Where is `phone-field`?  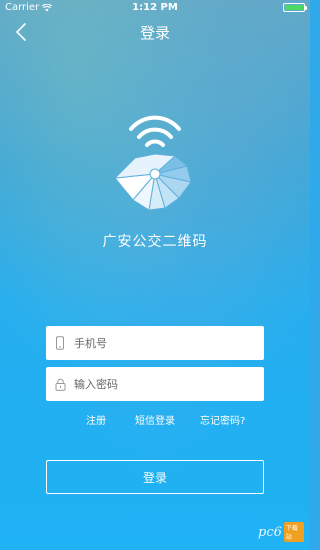
phone-field is located at coordinates (155, 343).